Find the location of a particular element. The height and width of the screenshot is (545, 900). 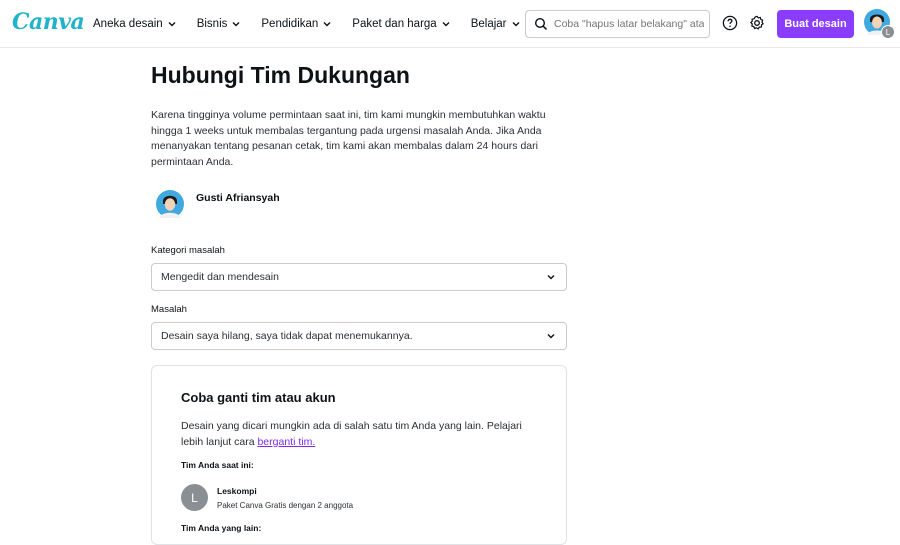

category-value: Mengedit dan mendesain is located at coordinates (220, 277).